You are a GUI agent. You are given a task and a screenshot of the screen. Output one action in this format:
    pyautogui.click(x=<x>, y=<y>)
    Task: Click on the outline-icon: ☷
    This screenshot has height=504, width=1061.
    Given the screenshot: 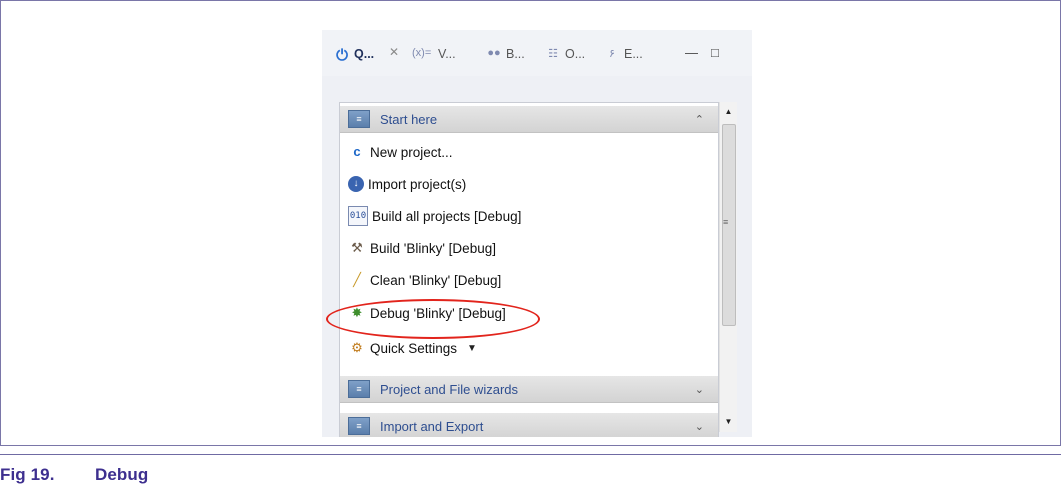 What is the action you would take?
    pyautogui.click(x=553, y=54)
    